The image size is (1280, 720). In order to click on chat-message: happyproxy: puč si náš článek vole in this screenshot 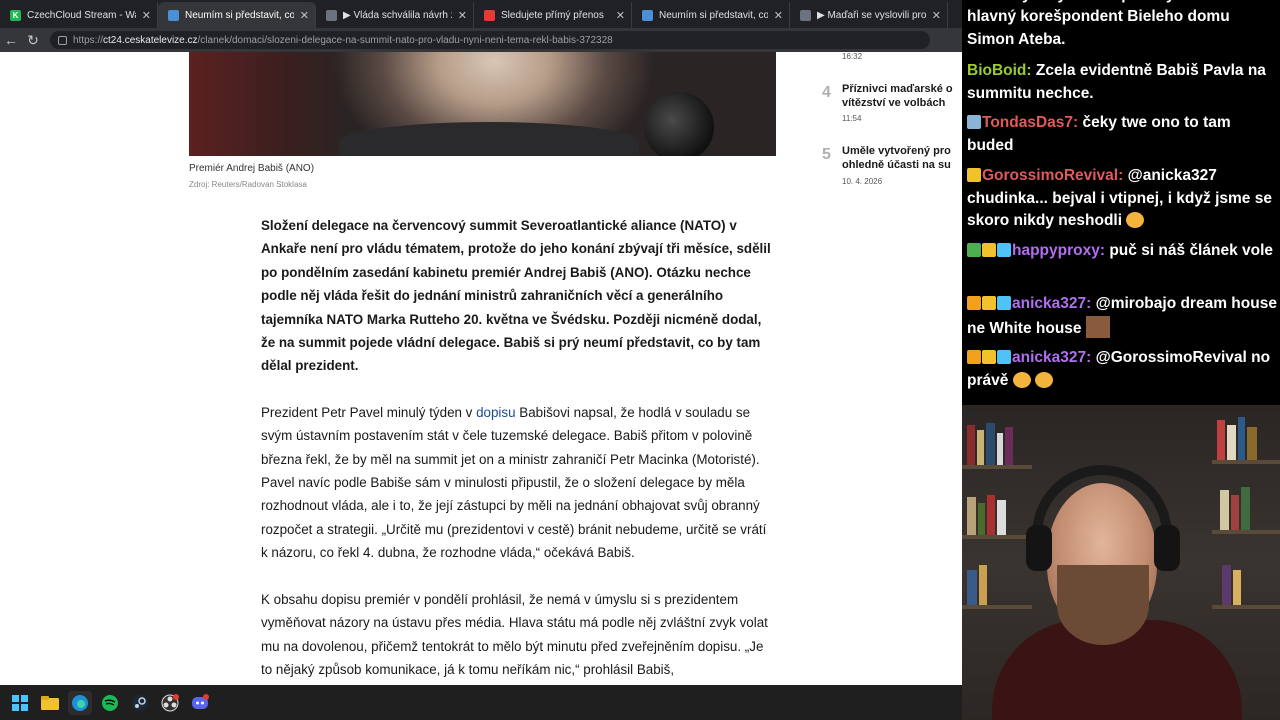, I will do `click(1122, 251)`.